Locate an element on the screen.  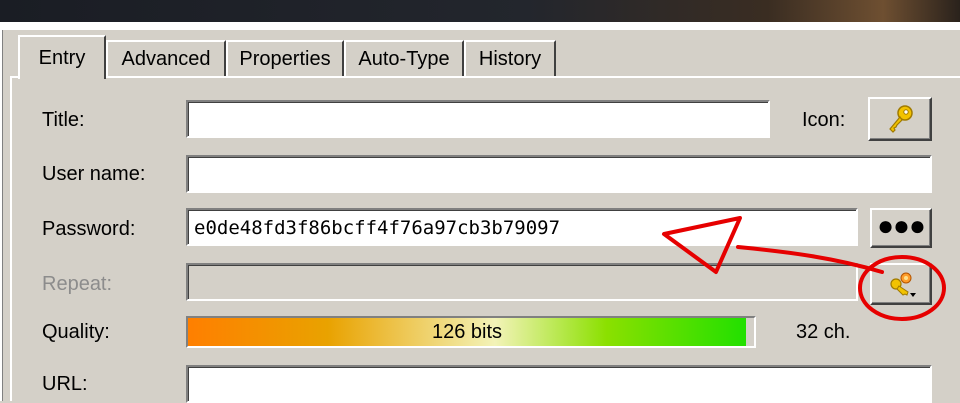
password-generator-button is located at coordinates (901, 284).